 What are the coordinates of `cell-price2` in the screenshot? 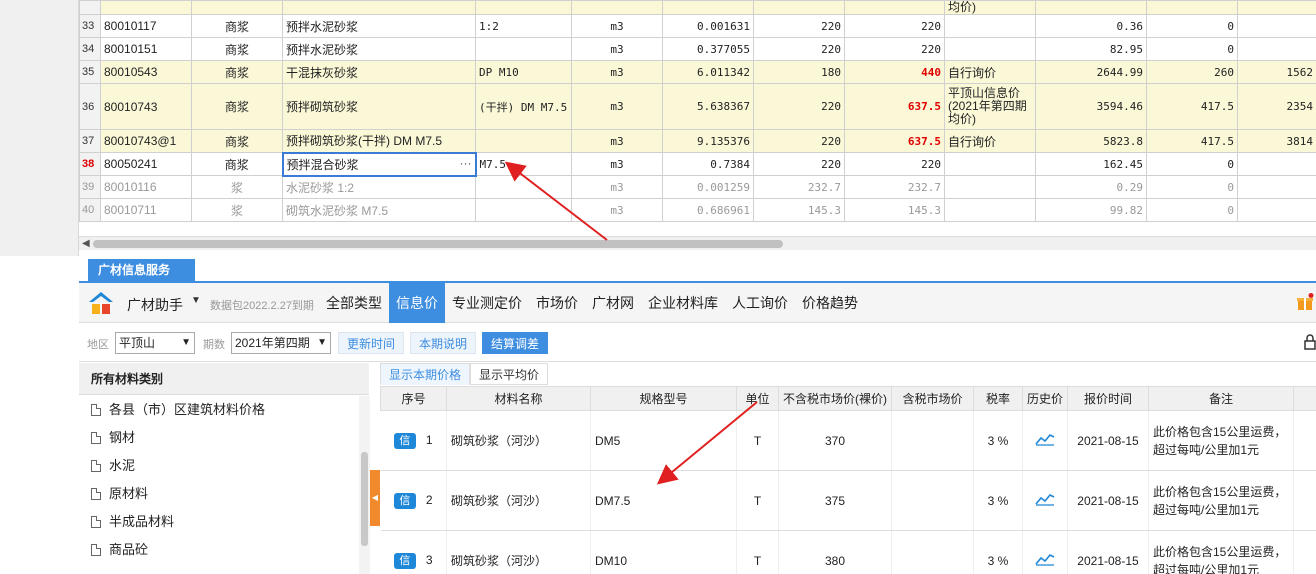 It's located at (894, 7).